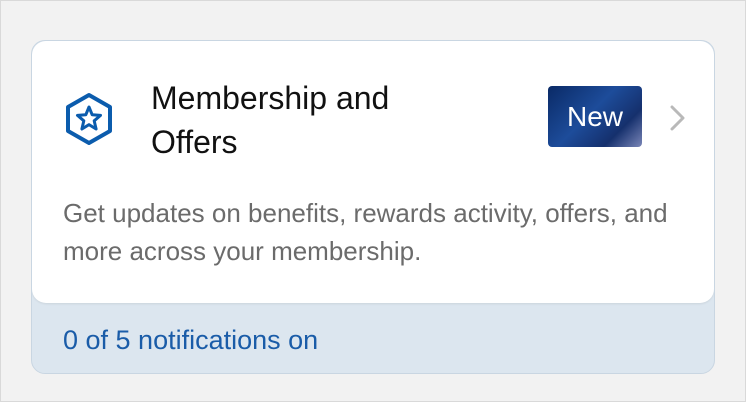 The width and height of the screenshot is (746, 402). What do you see at coordinates (677, 118) in the screenshot?
I see `chevron-right-icon` at bounding box center [677, 118].